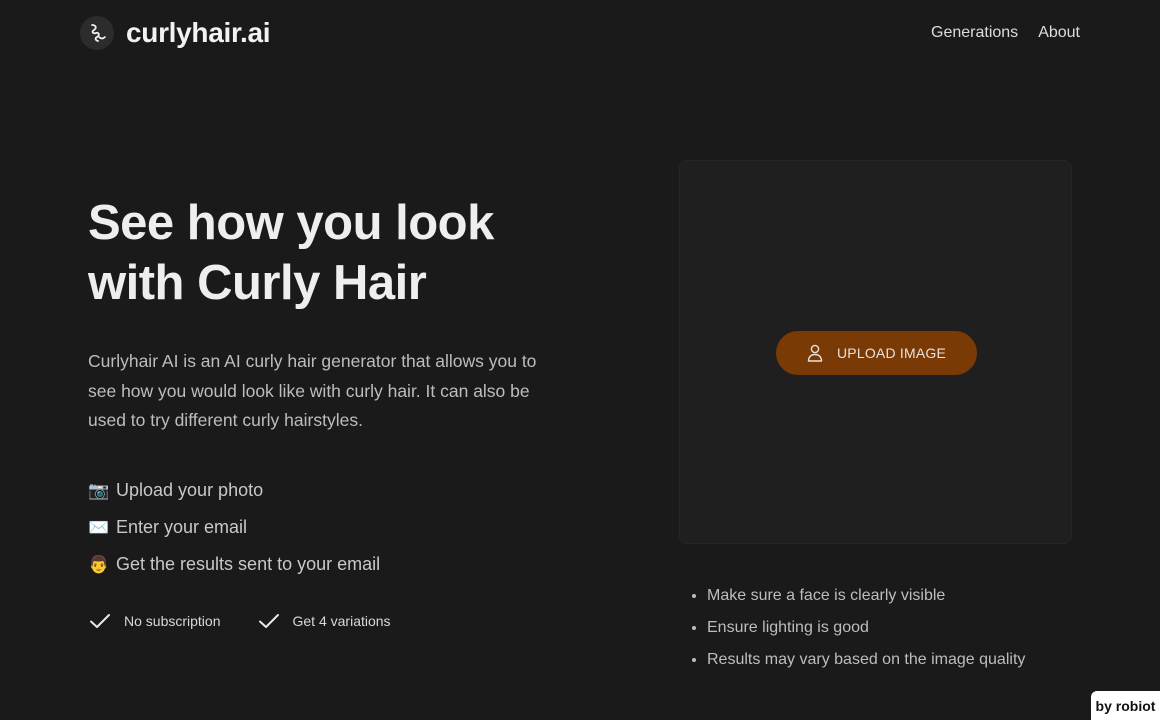  Describe the element at coordinates (580, 33) in the screenshot. I see `header: curlyhair.ai Generations About` at that location.